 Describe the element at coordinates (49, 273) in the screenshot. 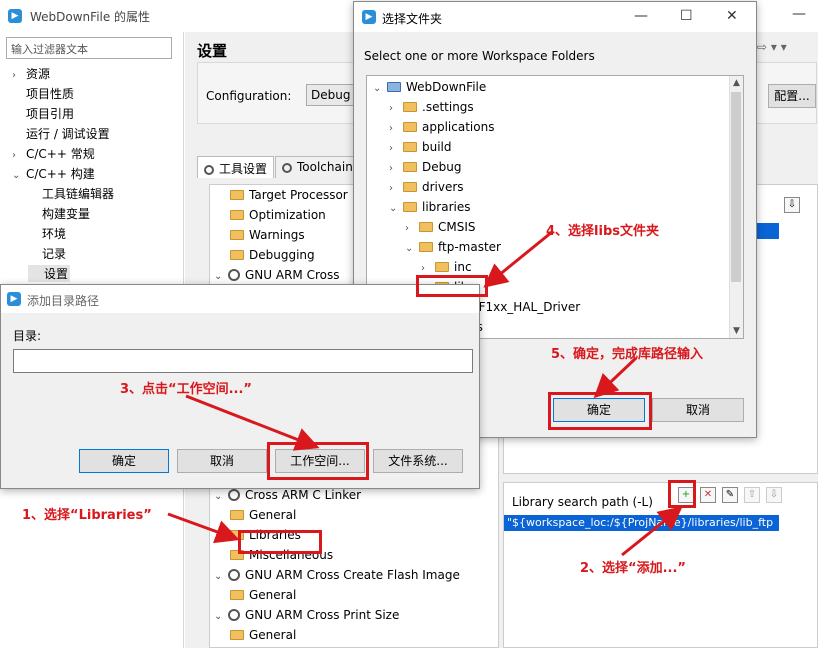

I see `nav-item: 设置` at that location.